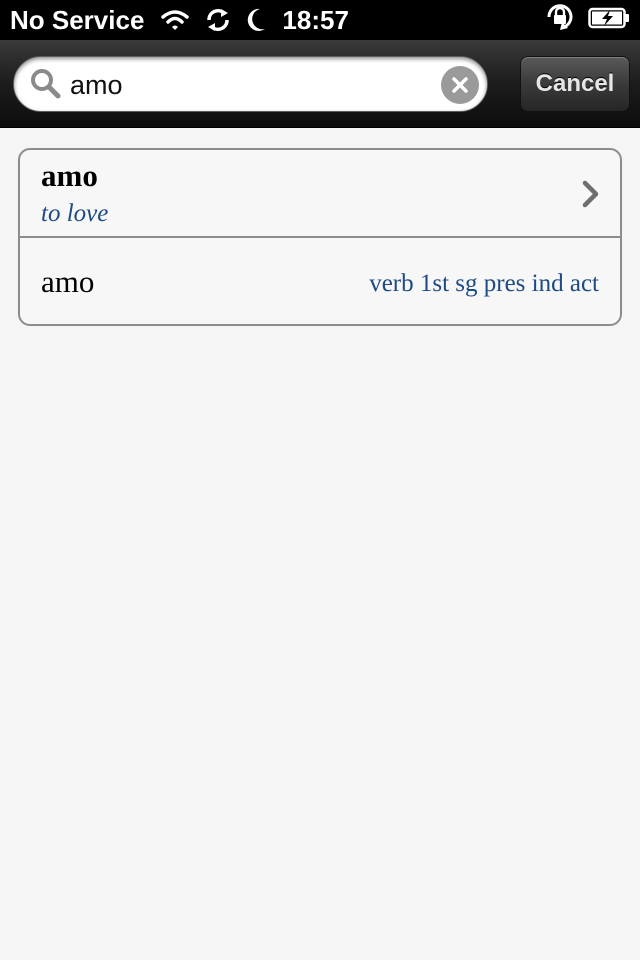  Describe the element at coordinates (320, 194) in the screenshot. I see `dictionary-entry-row: amo to love` at that location.